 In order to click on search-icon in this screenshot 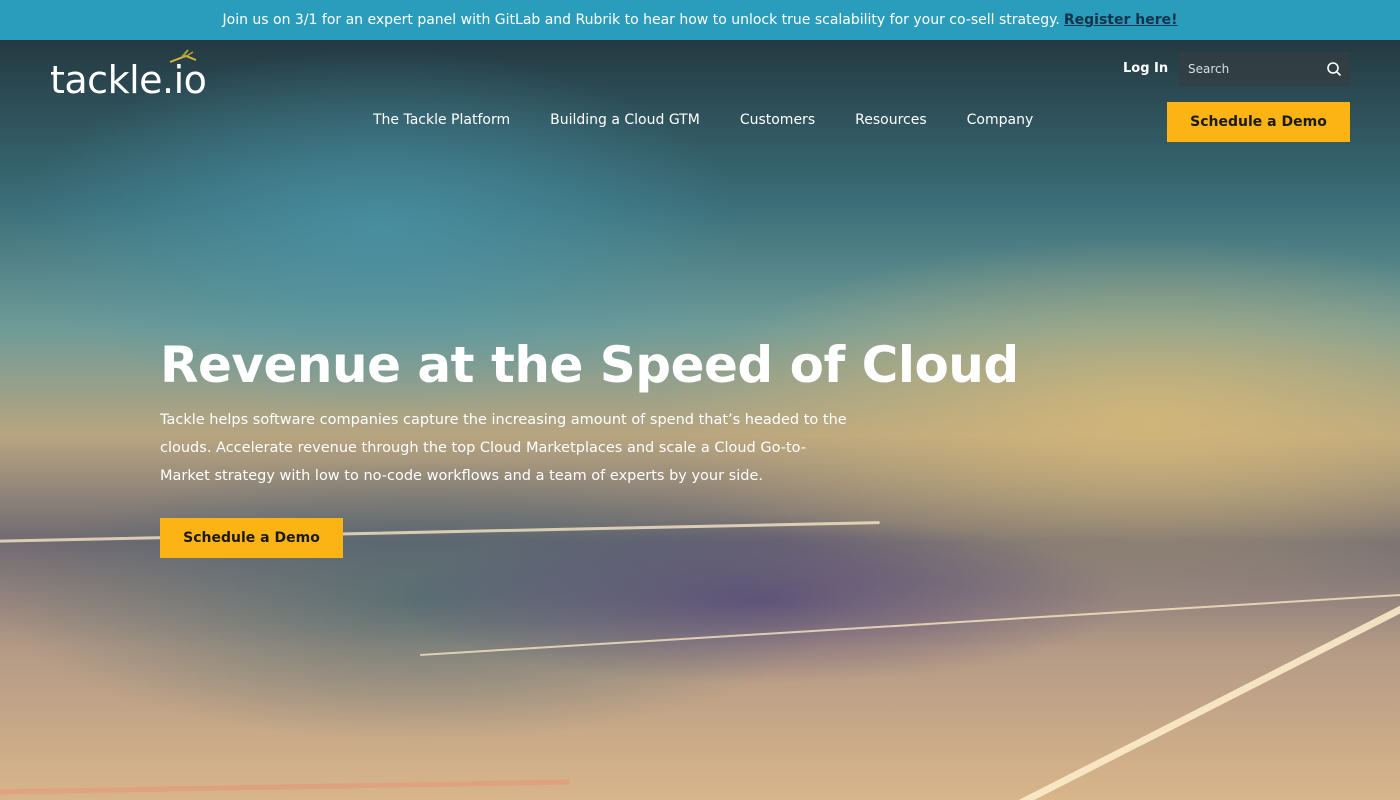, I will do `click(1334, 69)`.